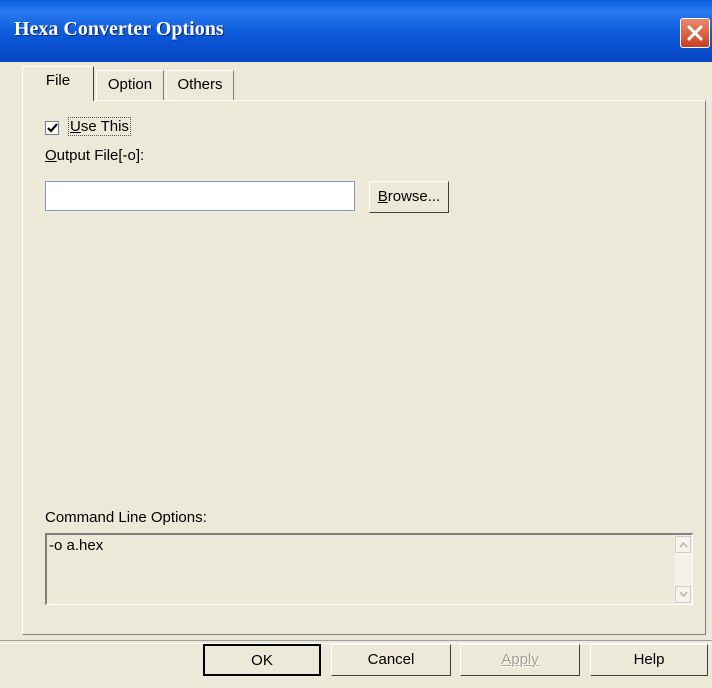 The image size is (712, 688). What do you see at coordinates (119, 29) in the screenshot?
I see `window-title: Hexa Converter Options` at bounding box center [119, 29].